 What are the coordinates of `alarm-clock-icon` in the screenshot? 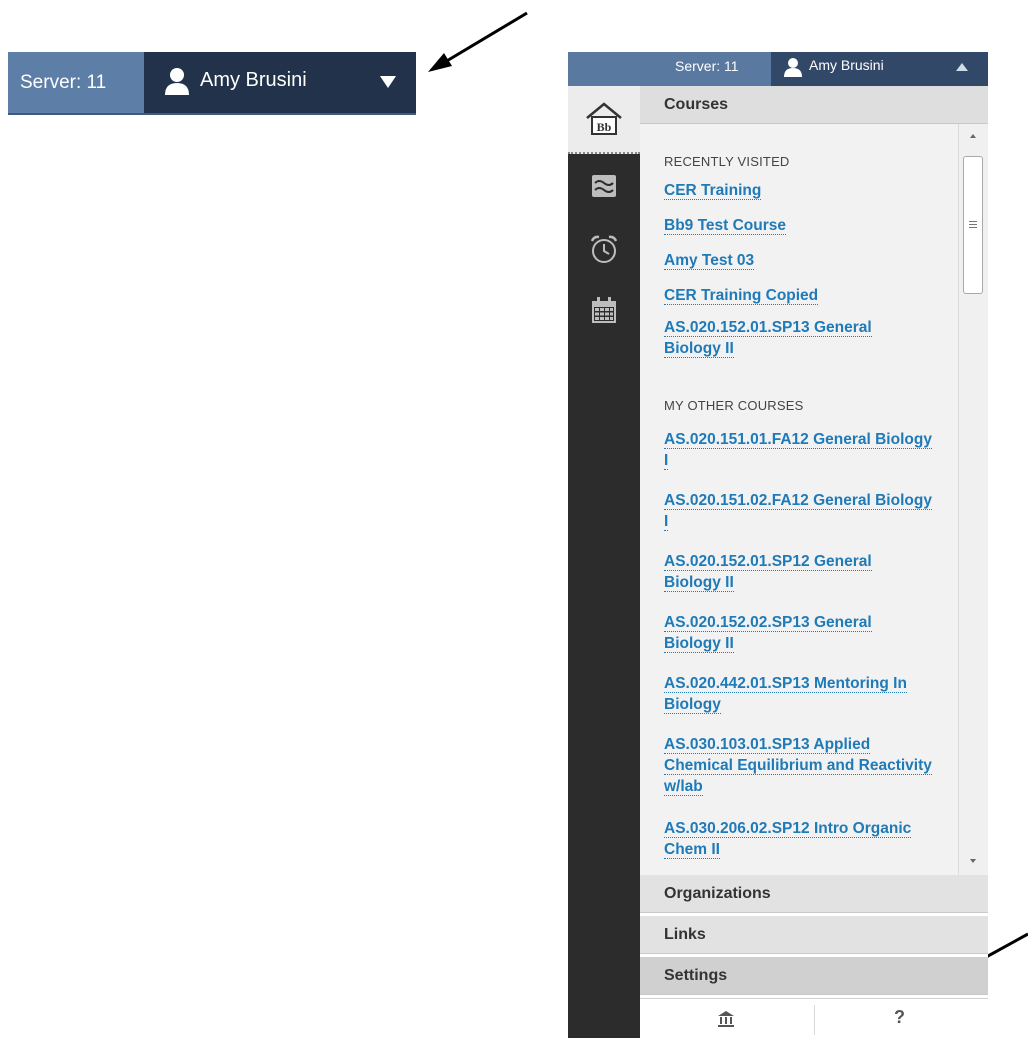 It's located at (604, 249).